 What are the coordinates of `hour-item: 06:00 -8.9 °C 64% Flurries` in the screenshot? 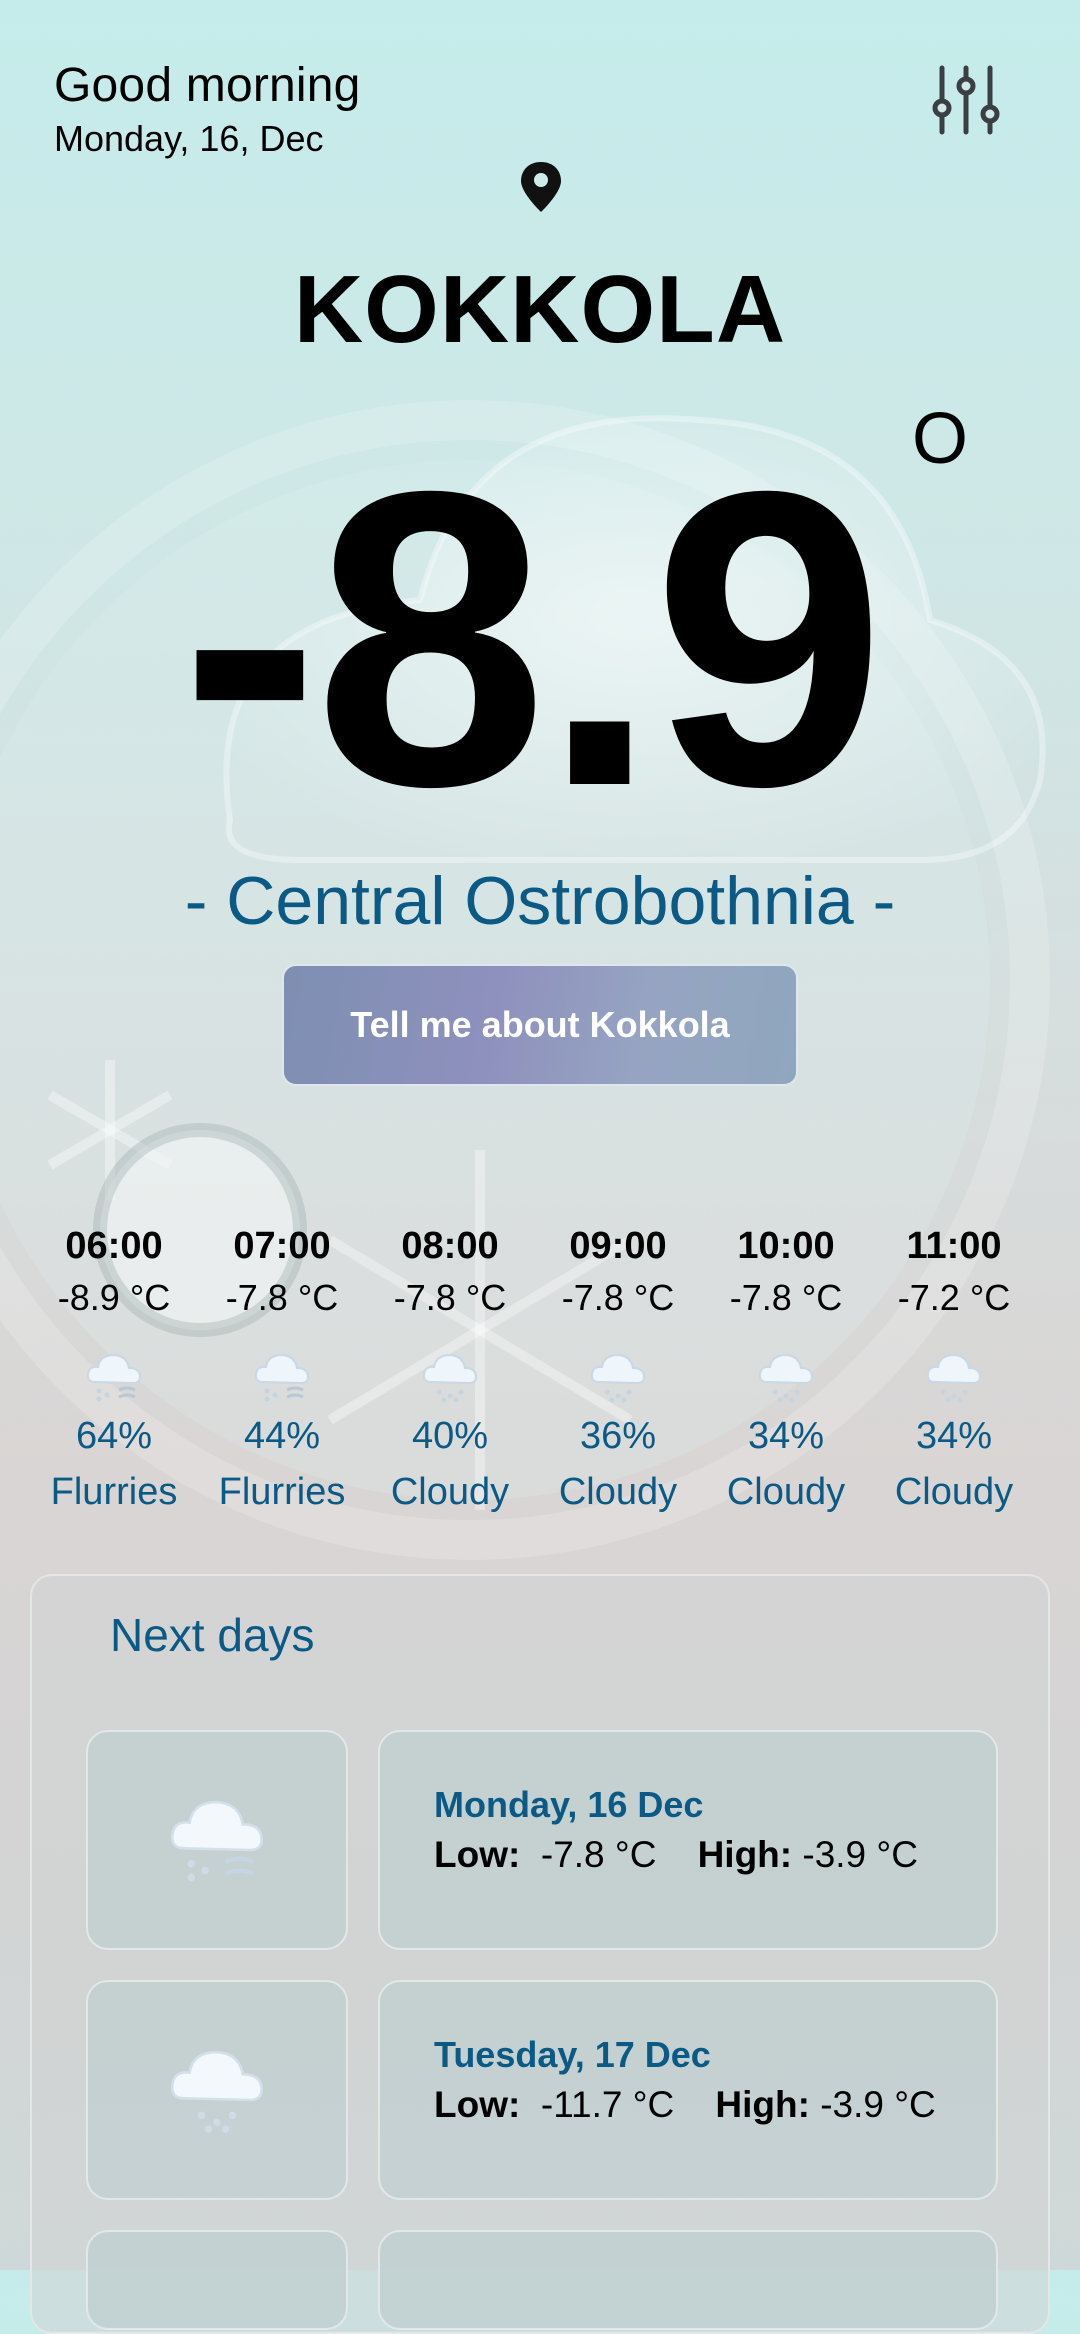 It's located at (114, 1369).